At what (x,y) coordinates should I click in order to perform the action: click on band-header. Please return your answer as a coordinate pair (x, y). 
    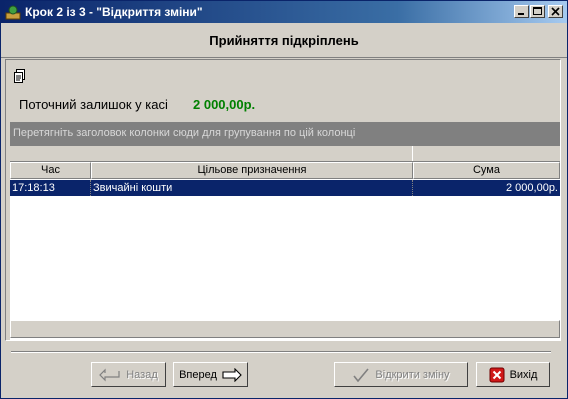
    Looking at the image, I should click on (285, 154).